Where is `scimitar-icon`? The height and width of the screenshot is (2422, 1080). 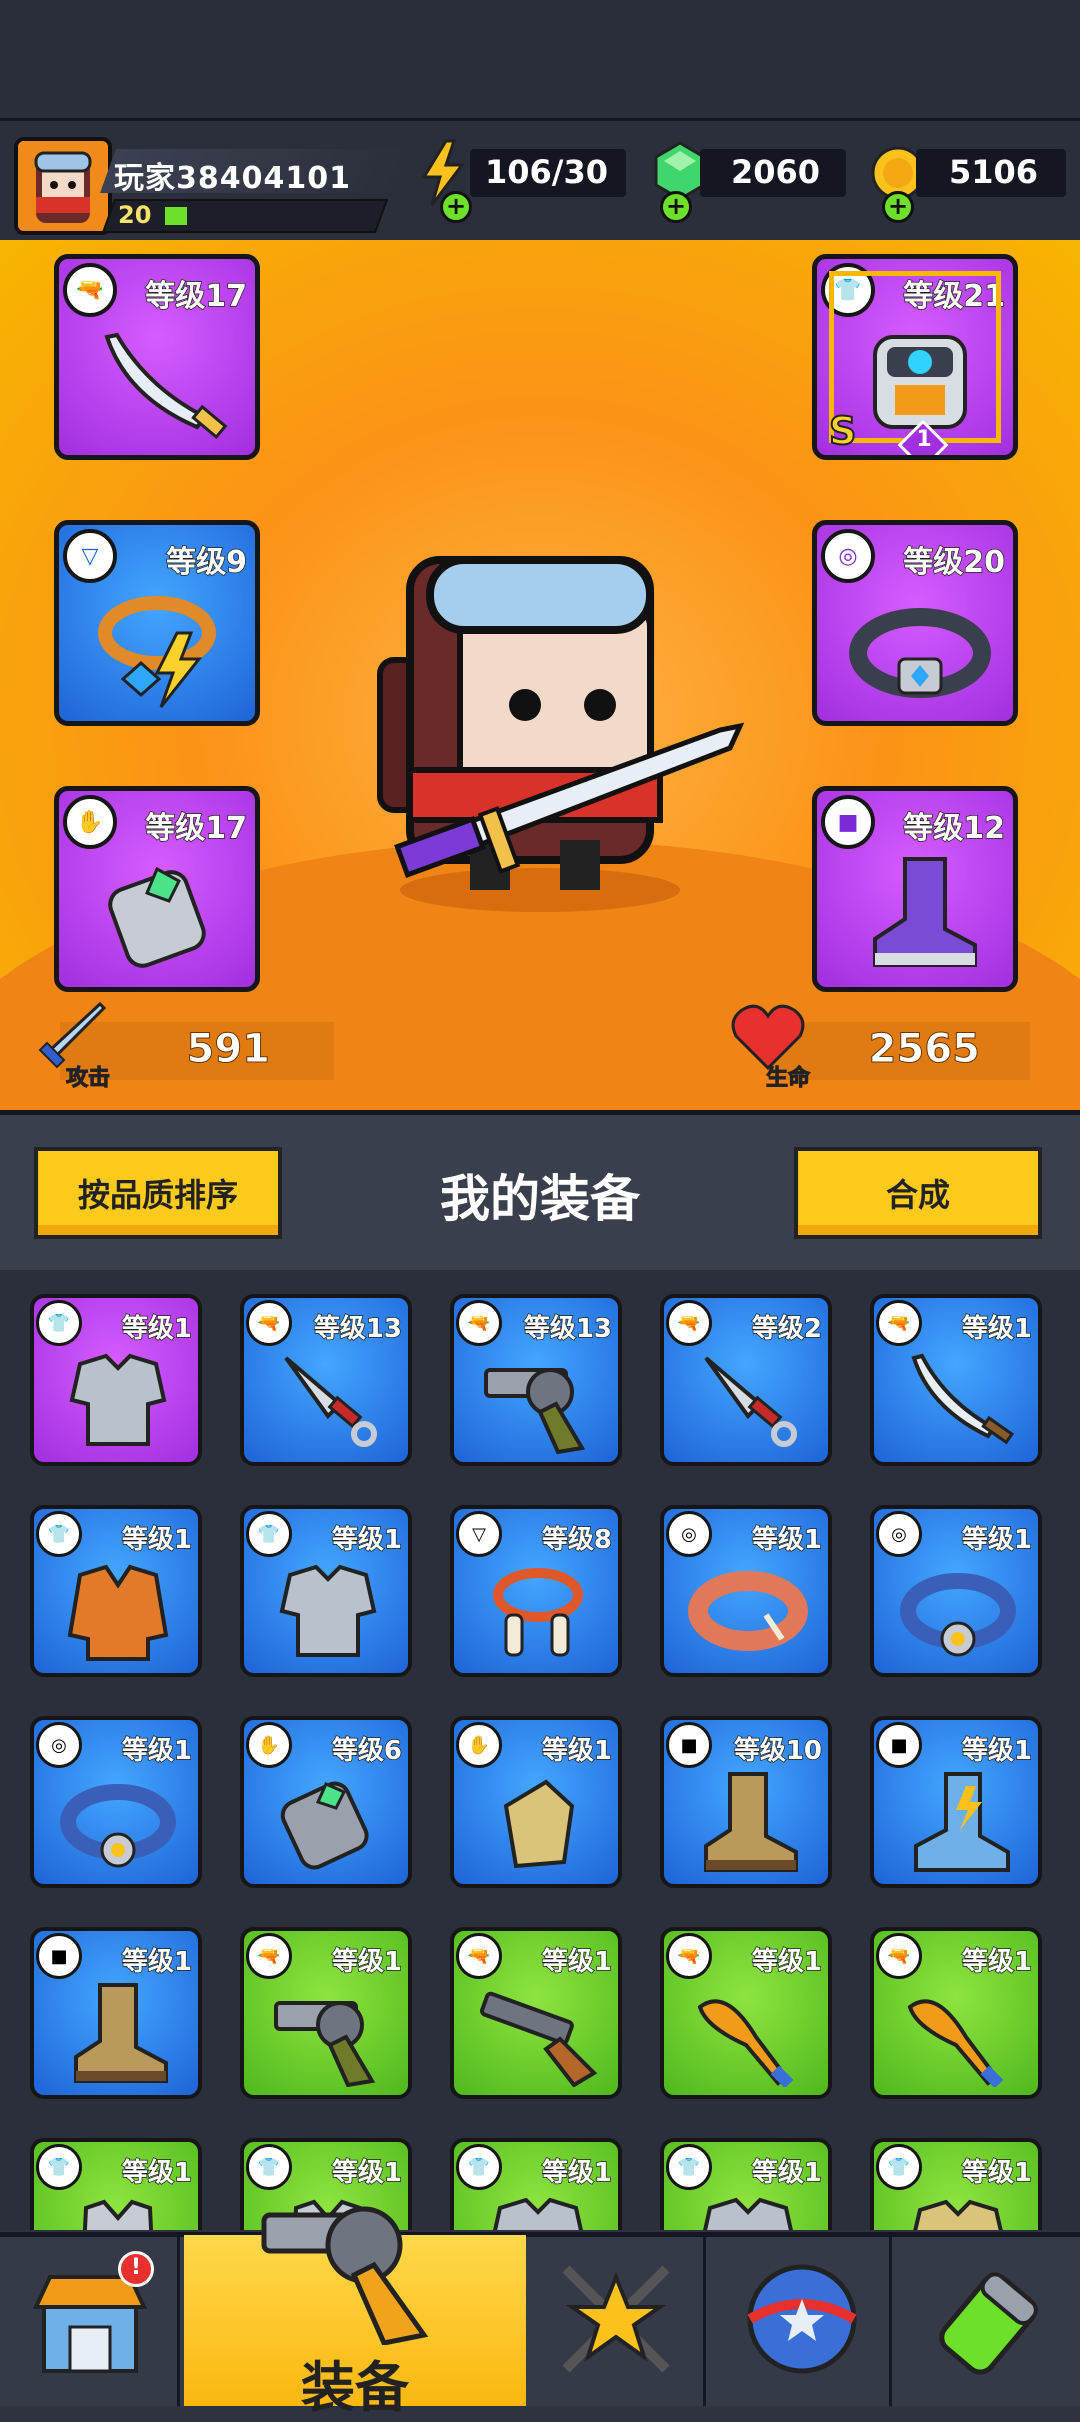 scimitar-icon is located at coordinates (963, 1399).